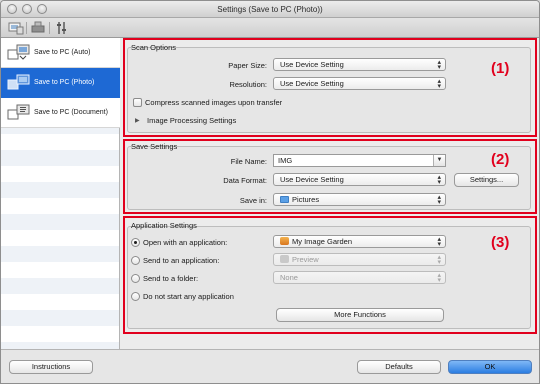 This screenshot has width=540, height=384. What do you see at coordinates (359, 160) in the screenshot?
I see `file-name-combo: IMG ▼` at bounding box center [359, 160].